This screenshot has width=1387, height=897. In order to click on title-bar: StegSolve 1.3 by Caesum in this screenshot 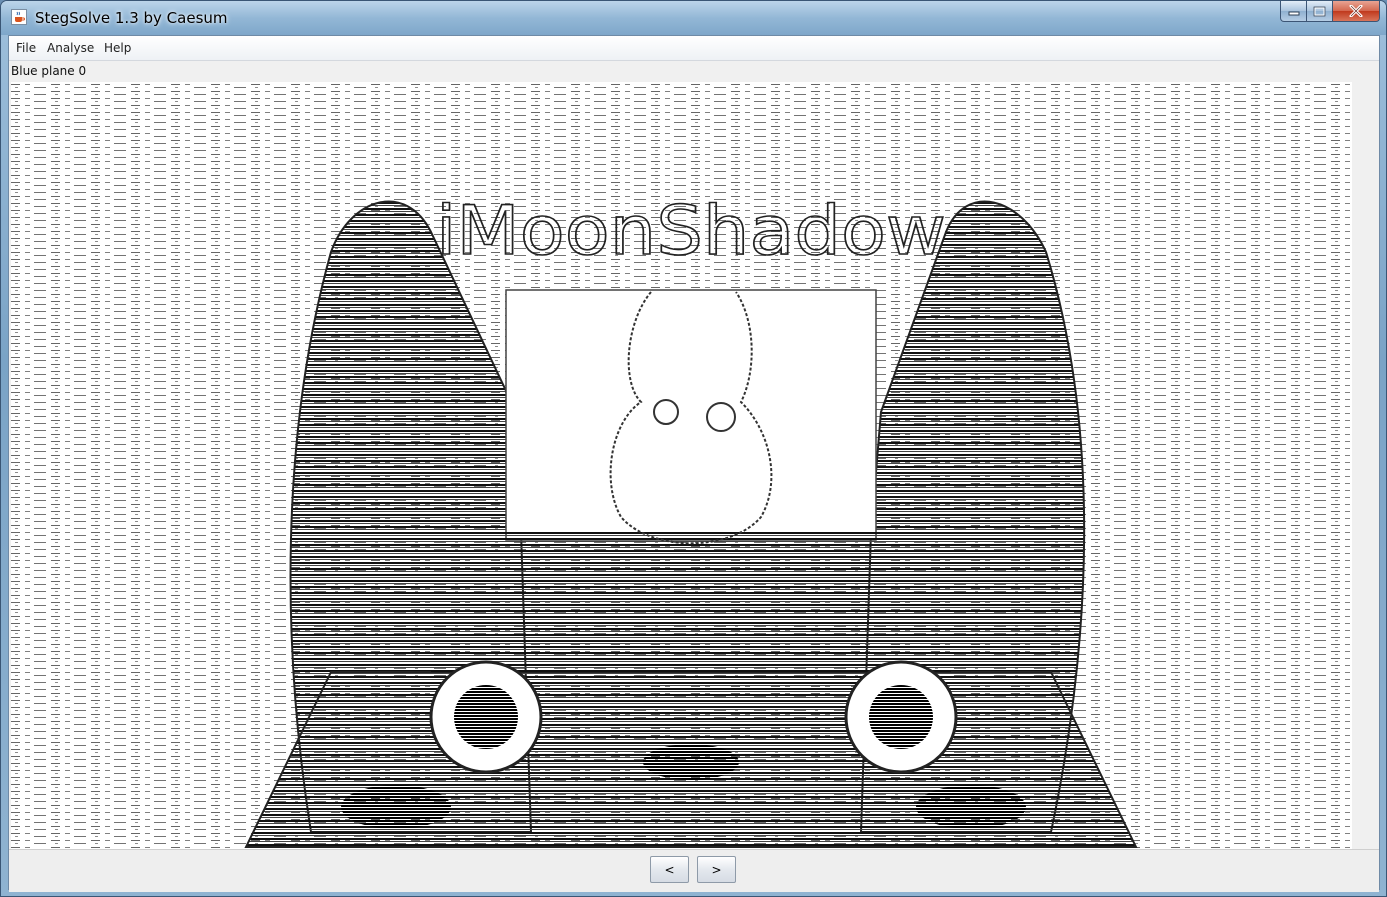, I will do `click(693, 18)`.